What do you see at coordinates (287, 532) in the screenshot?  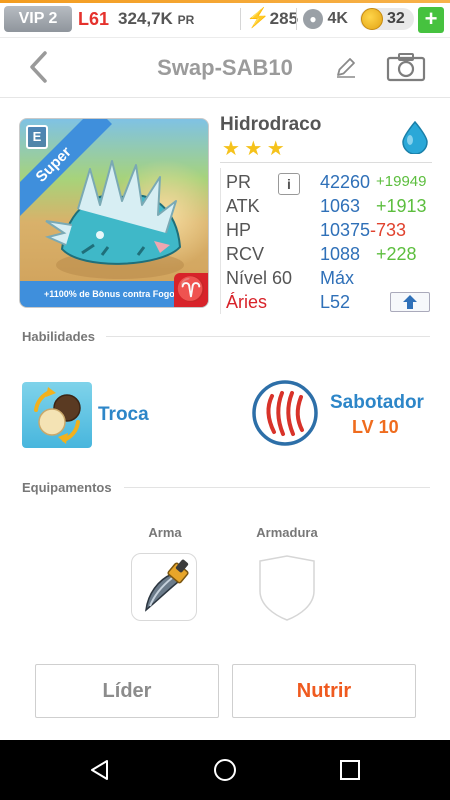 I see `armor-label: Armadura` at bounding box center [287, 532].